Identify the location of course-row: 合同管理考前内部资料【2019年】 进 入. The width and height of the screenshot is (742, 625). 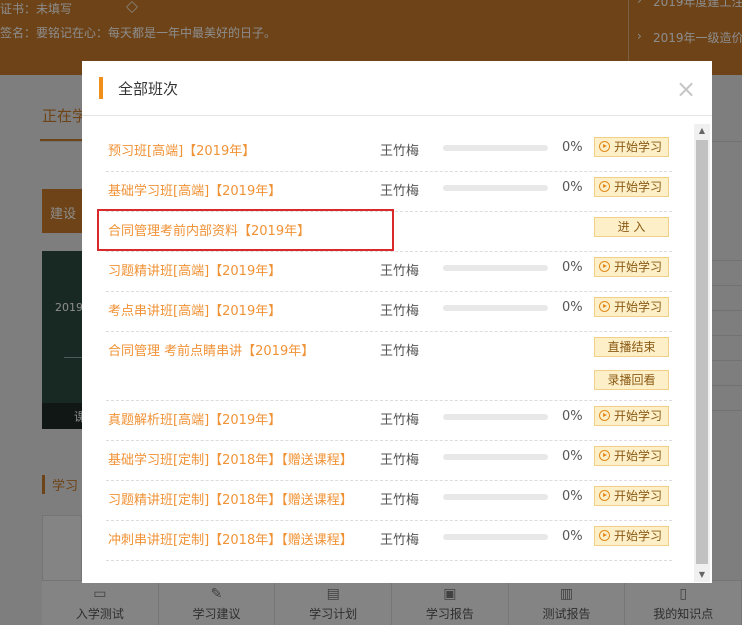
(389, 232).